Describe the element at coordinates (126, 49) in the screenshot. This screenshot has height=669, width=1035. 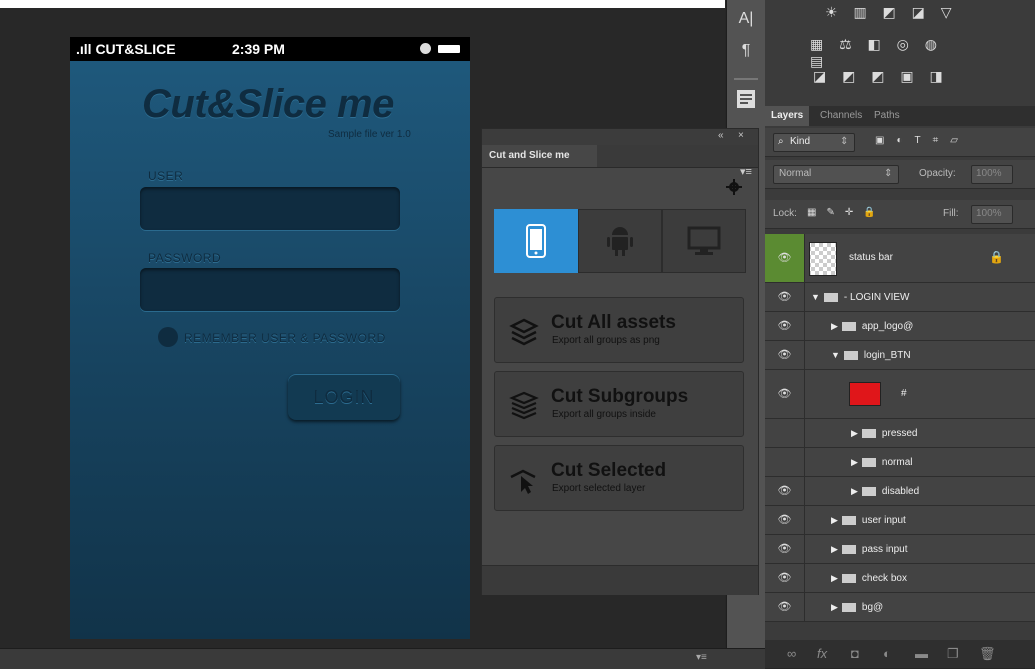
I see `carrier-label: .ıll CUT&SLICE` at that location.